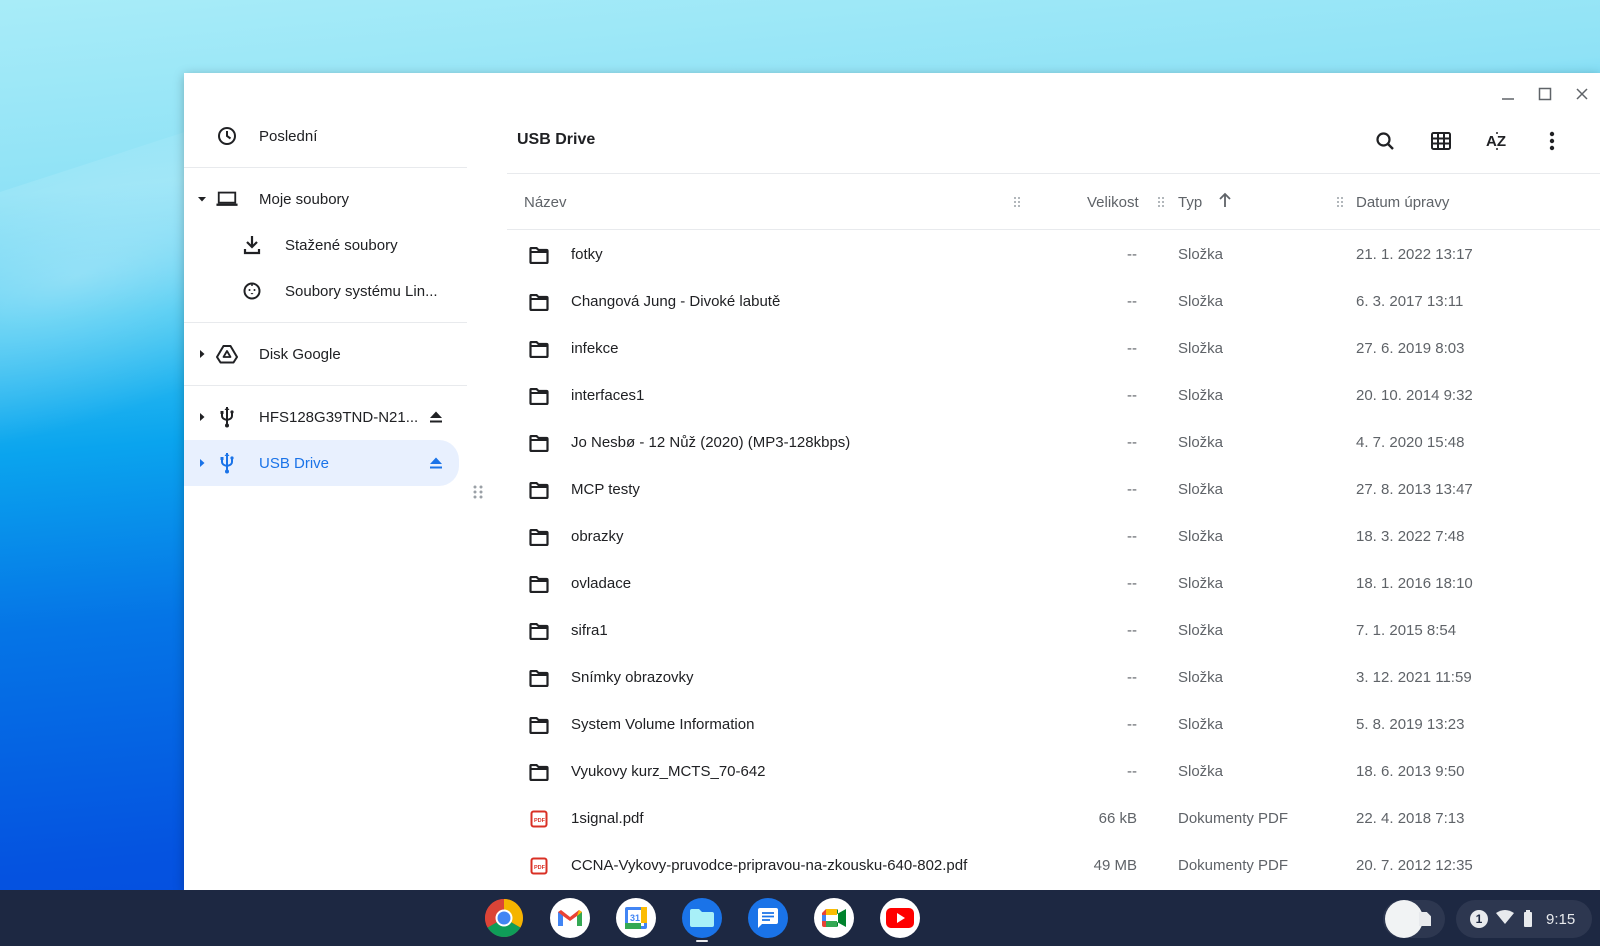 This screenshot has width=1600, height=946. Describe the element at coordinates (711, 442) in the screenshot. I see `file-name: Jo Nesbø - 12 Nůž (2020) (MP3-128kbps)` at that location.